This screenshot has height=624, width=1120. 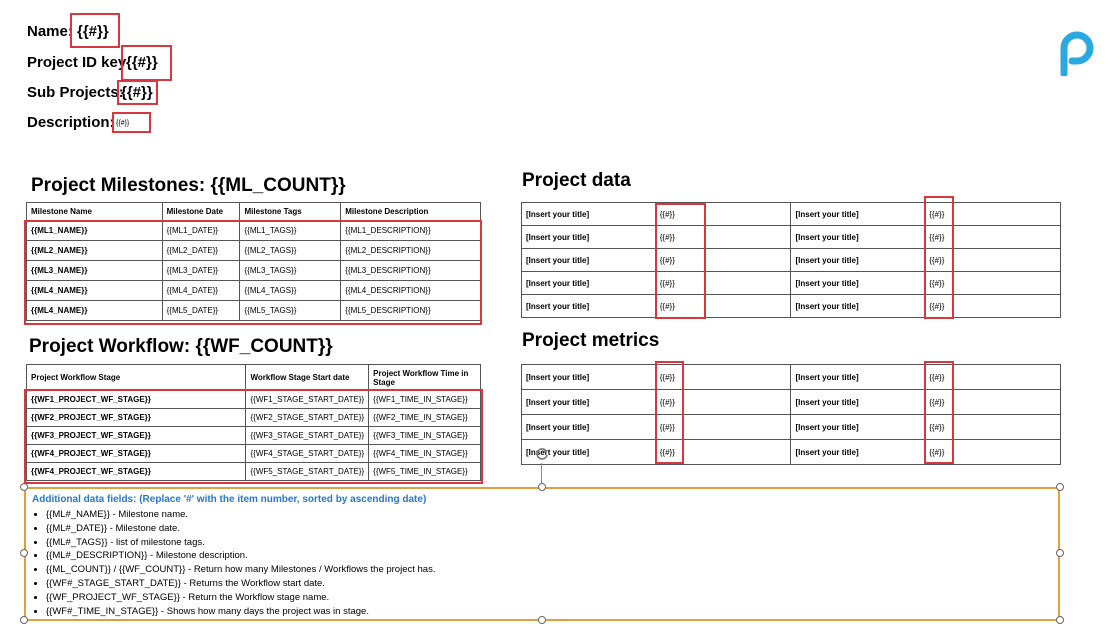 What do you see at coordinates (576, 180) in the screenshot?
I see `project-data-title: Project data` at bounding box center [576, 180].